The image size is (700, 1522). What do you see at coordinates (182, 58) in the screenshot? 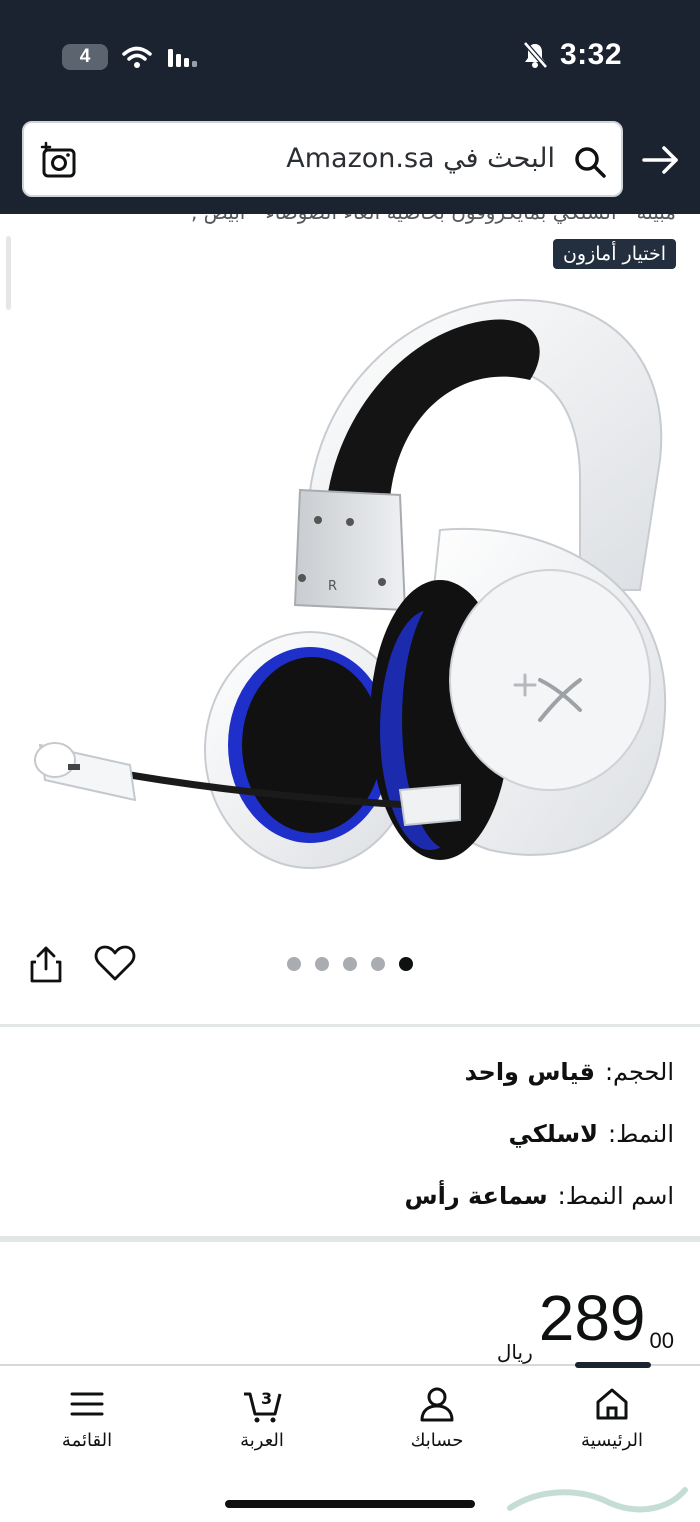
I see `signal-icon` at bounding box center [182, 58].